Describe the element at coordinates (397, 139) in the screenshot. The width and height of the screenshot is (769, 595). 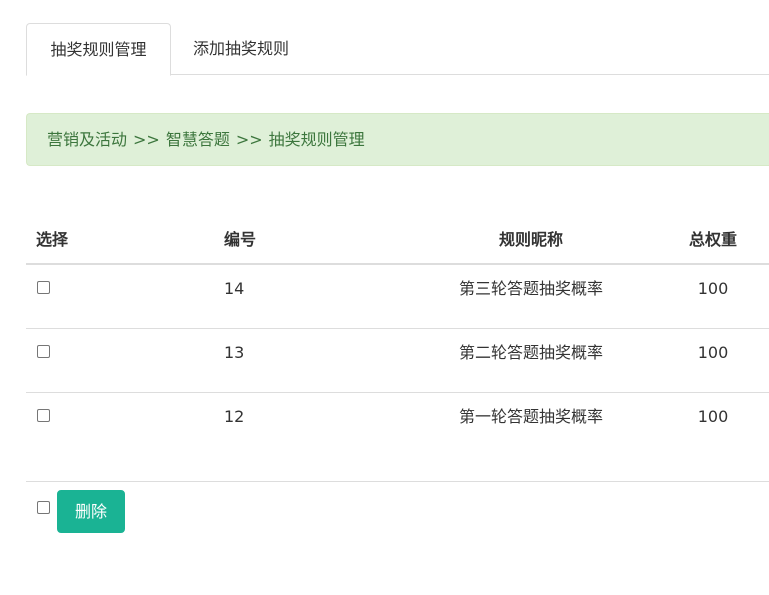
I see `breadcrumb: 营销及活动 >> 智慧答题 >> 抽奖规则管理` at that location.